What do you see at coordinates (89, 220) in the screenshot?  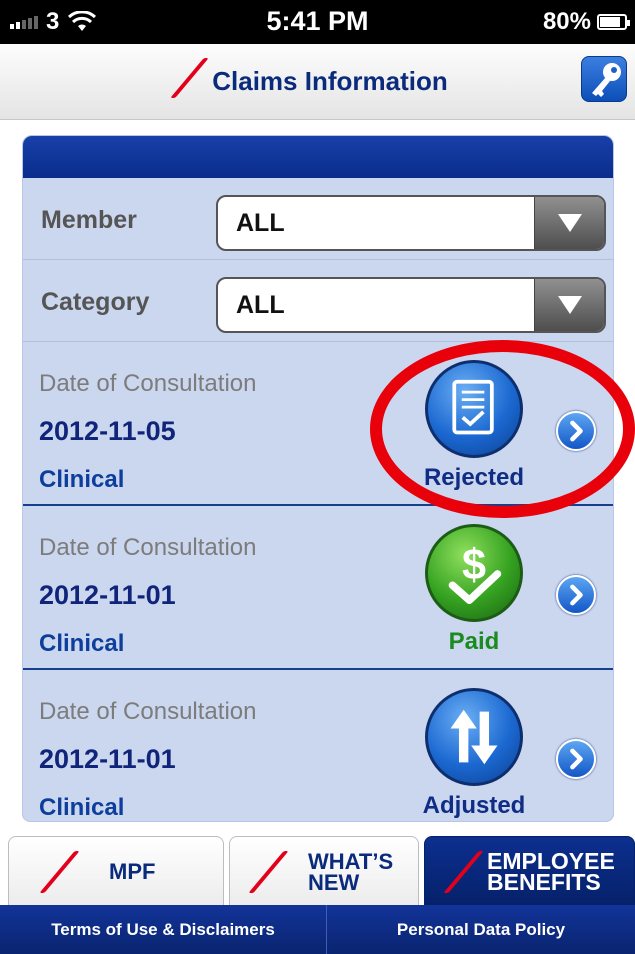 I see `member-label: Member` at bounding box center [89, 220].